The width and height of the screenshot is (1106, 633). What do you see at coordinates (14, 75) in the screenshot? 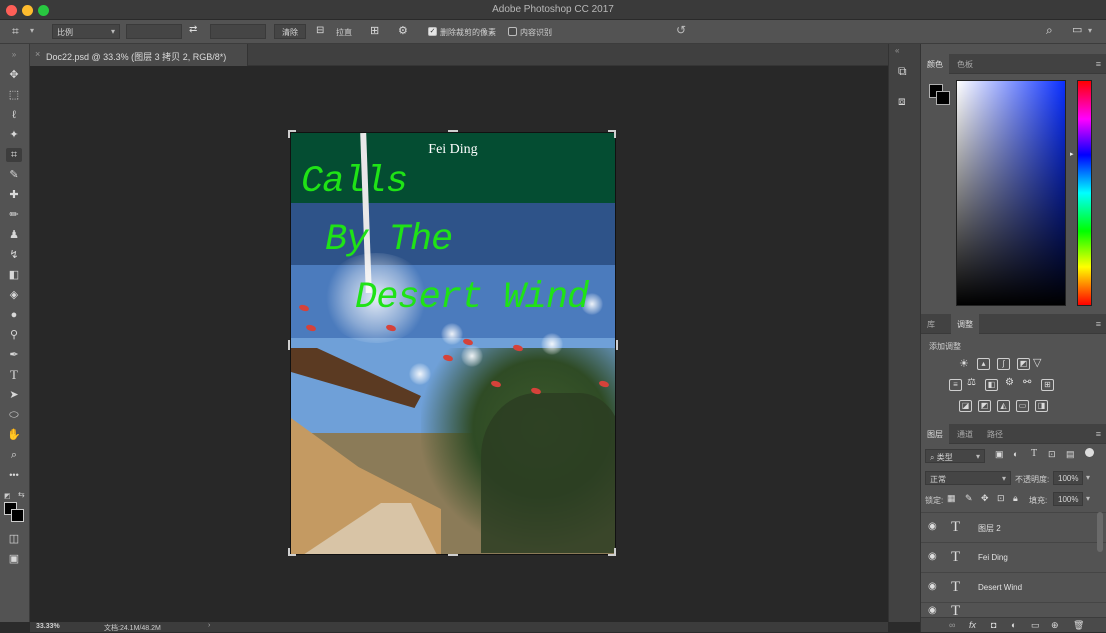
I see `move-tool-icon: ✥` at bounding box center [14, 75].